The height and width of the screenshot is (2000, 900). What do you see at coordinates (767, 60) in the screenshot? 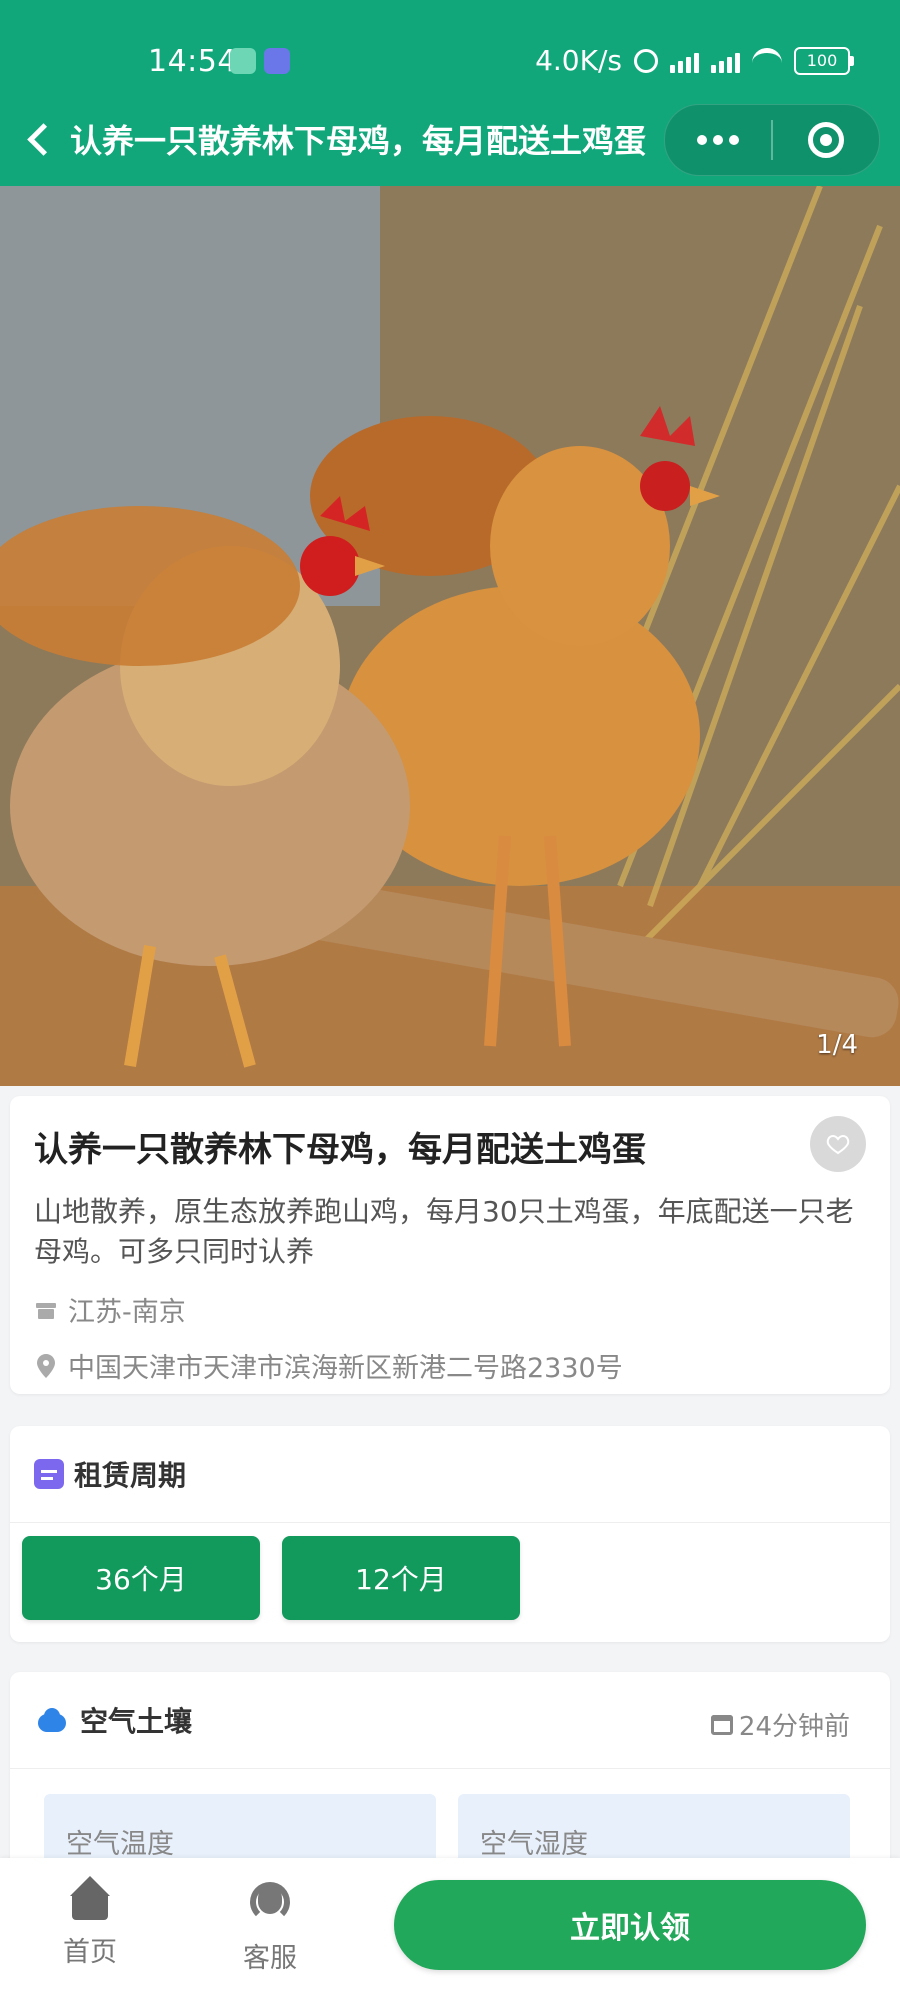
I see `wifi-icon` at bounding box center [767, 60].